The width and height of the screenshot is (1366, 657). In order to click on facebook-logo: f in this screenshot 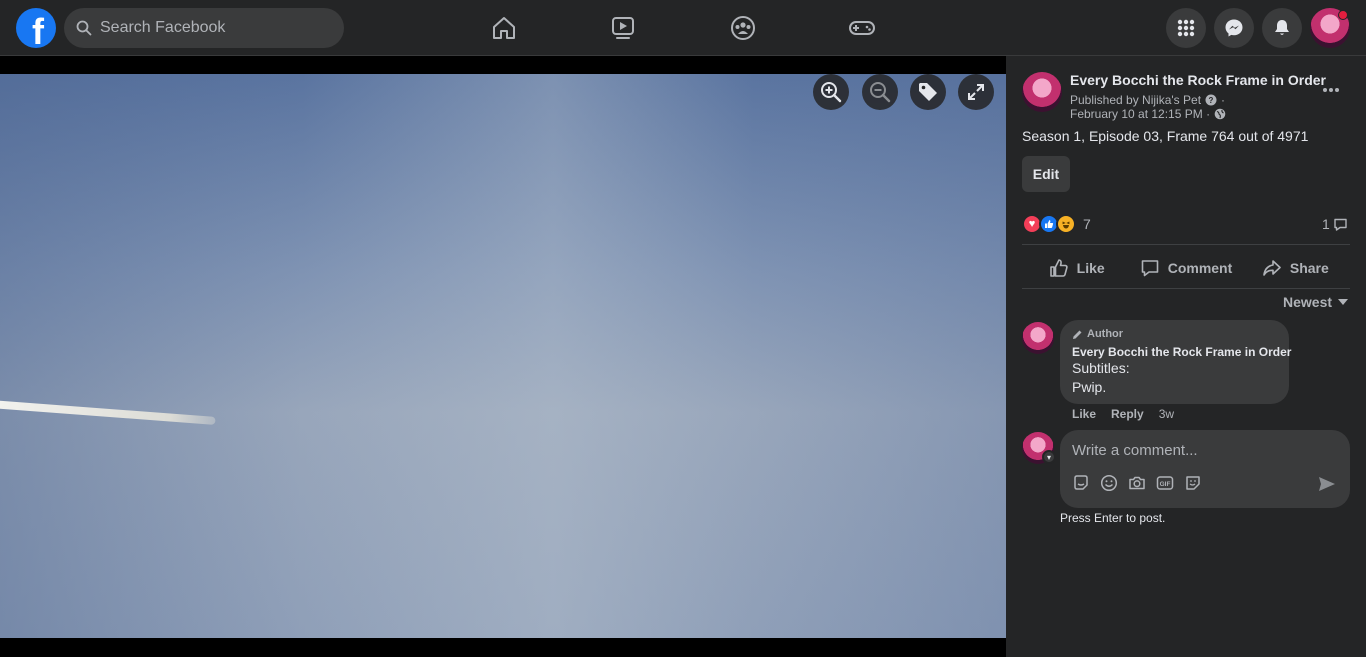, I will do `click(36, 28)`.